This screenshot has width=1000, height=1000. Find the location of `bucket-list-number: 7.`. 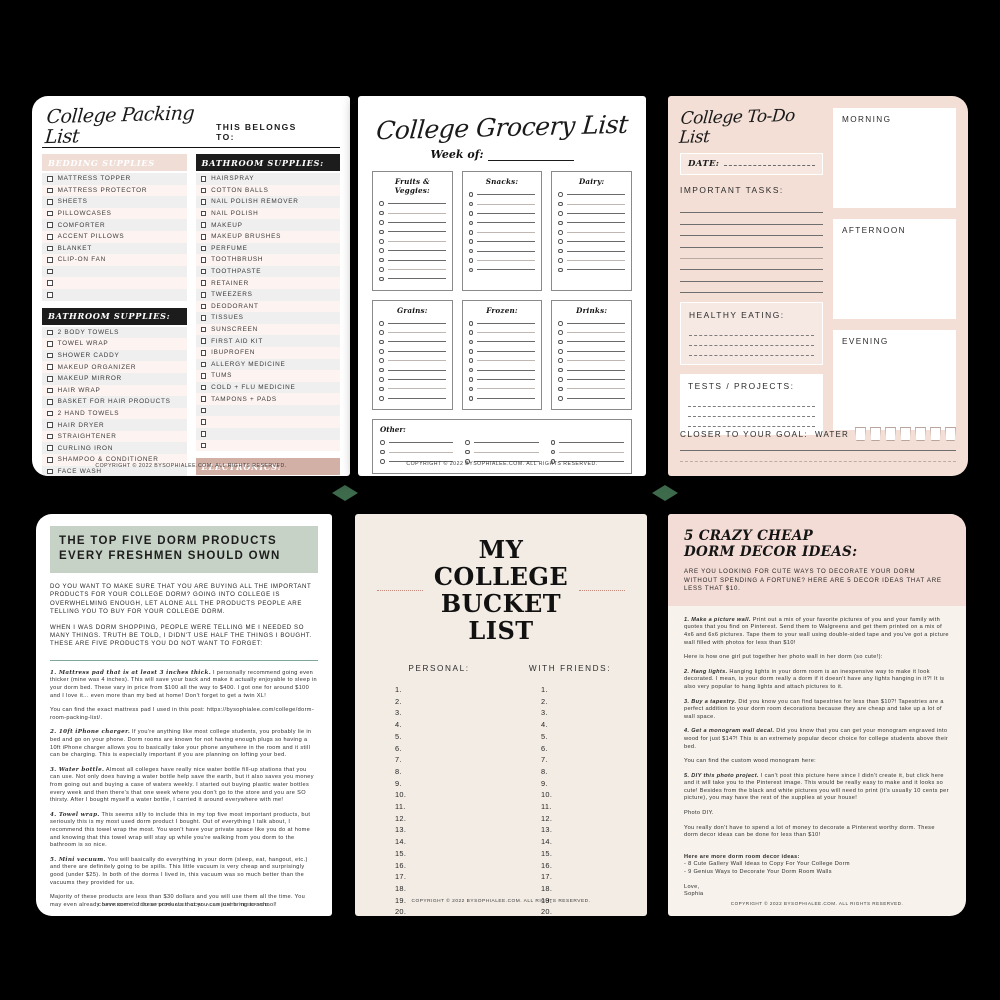

bucket-list-number: 7. is located at coordinates (439, 760).